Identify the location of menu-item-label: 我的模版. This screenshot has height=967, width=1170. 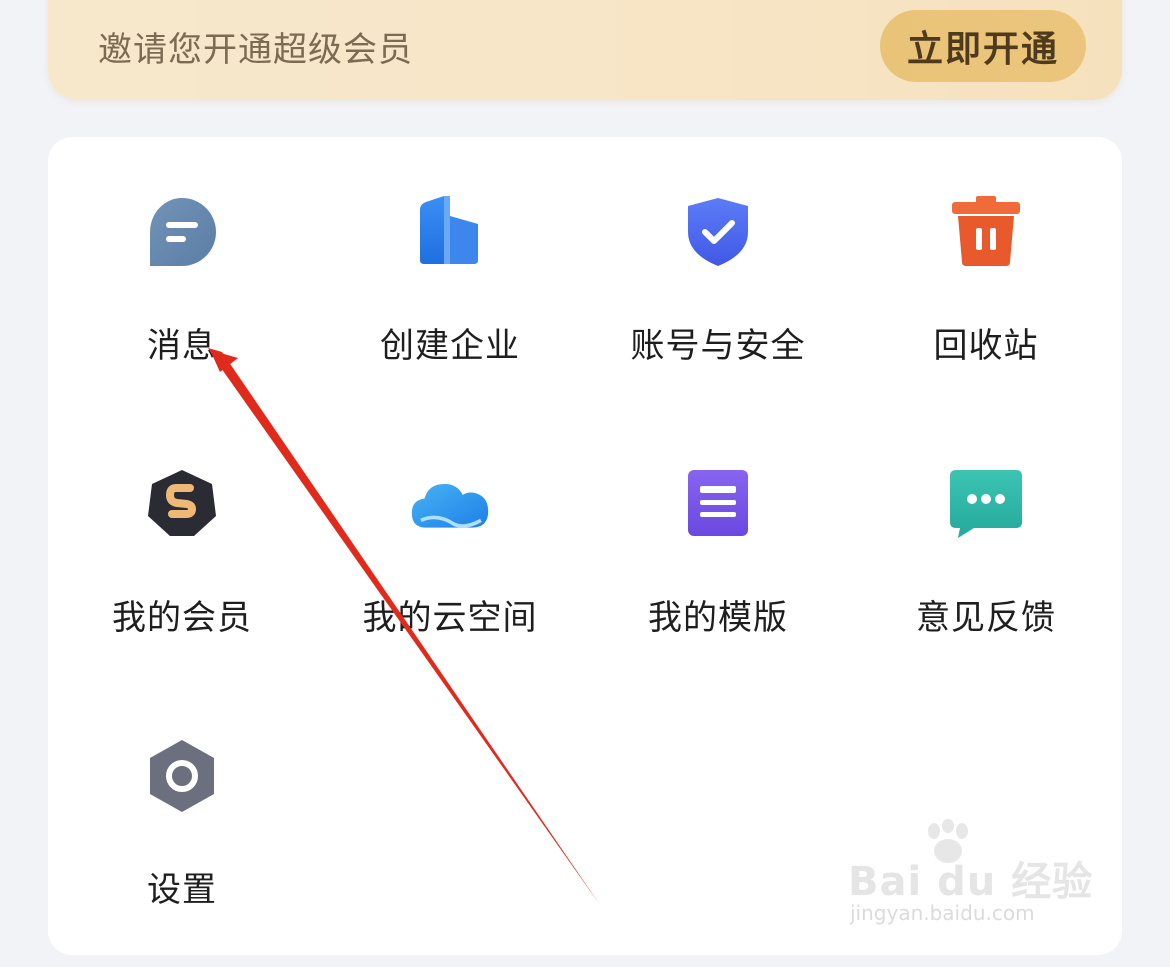
(718, 618).